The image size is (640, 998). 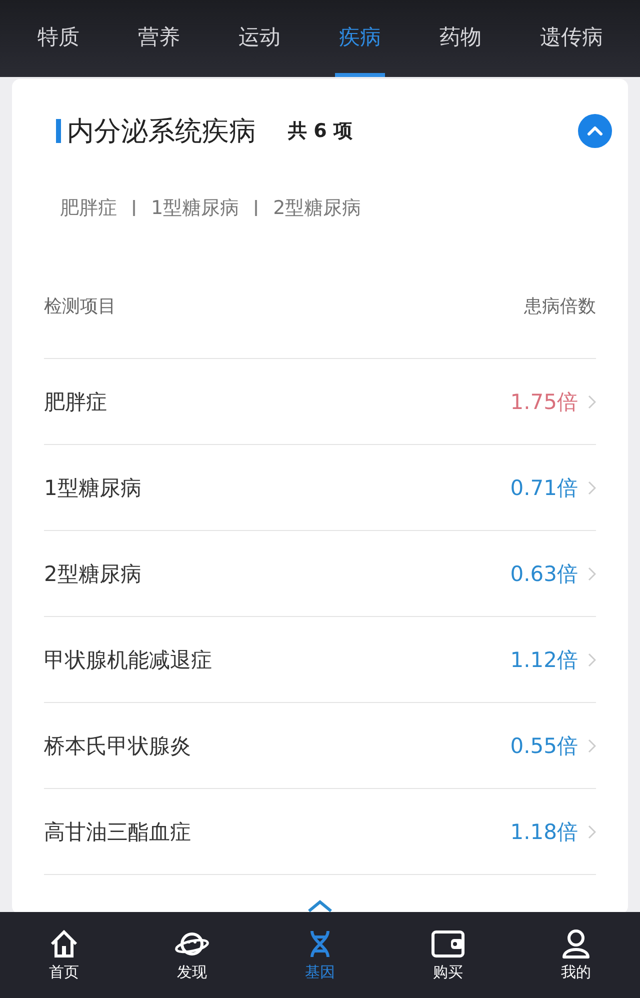 I want to click on caret-up-icon, so click(x=320, y=906).